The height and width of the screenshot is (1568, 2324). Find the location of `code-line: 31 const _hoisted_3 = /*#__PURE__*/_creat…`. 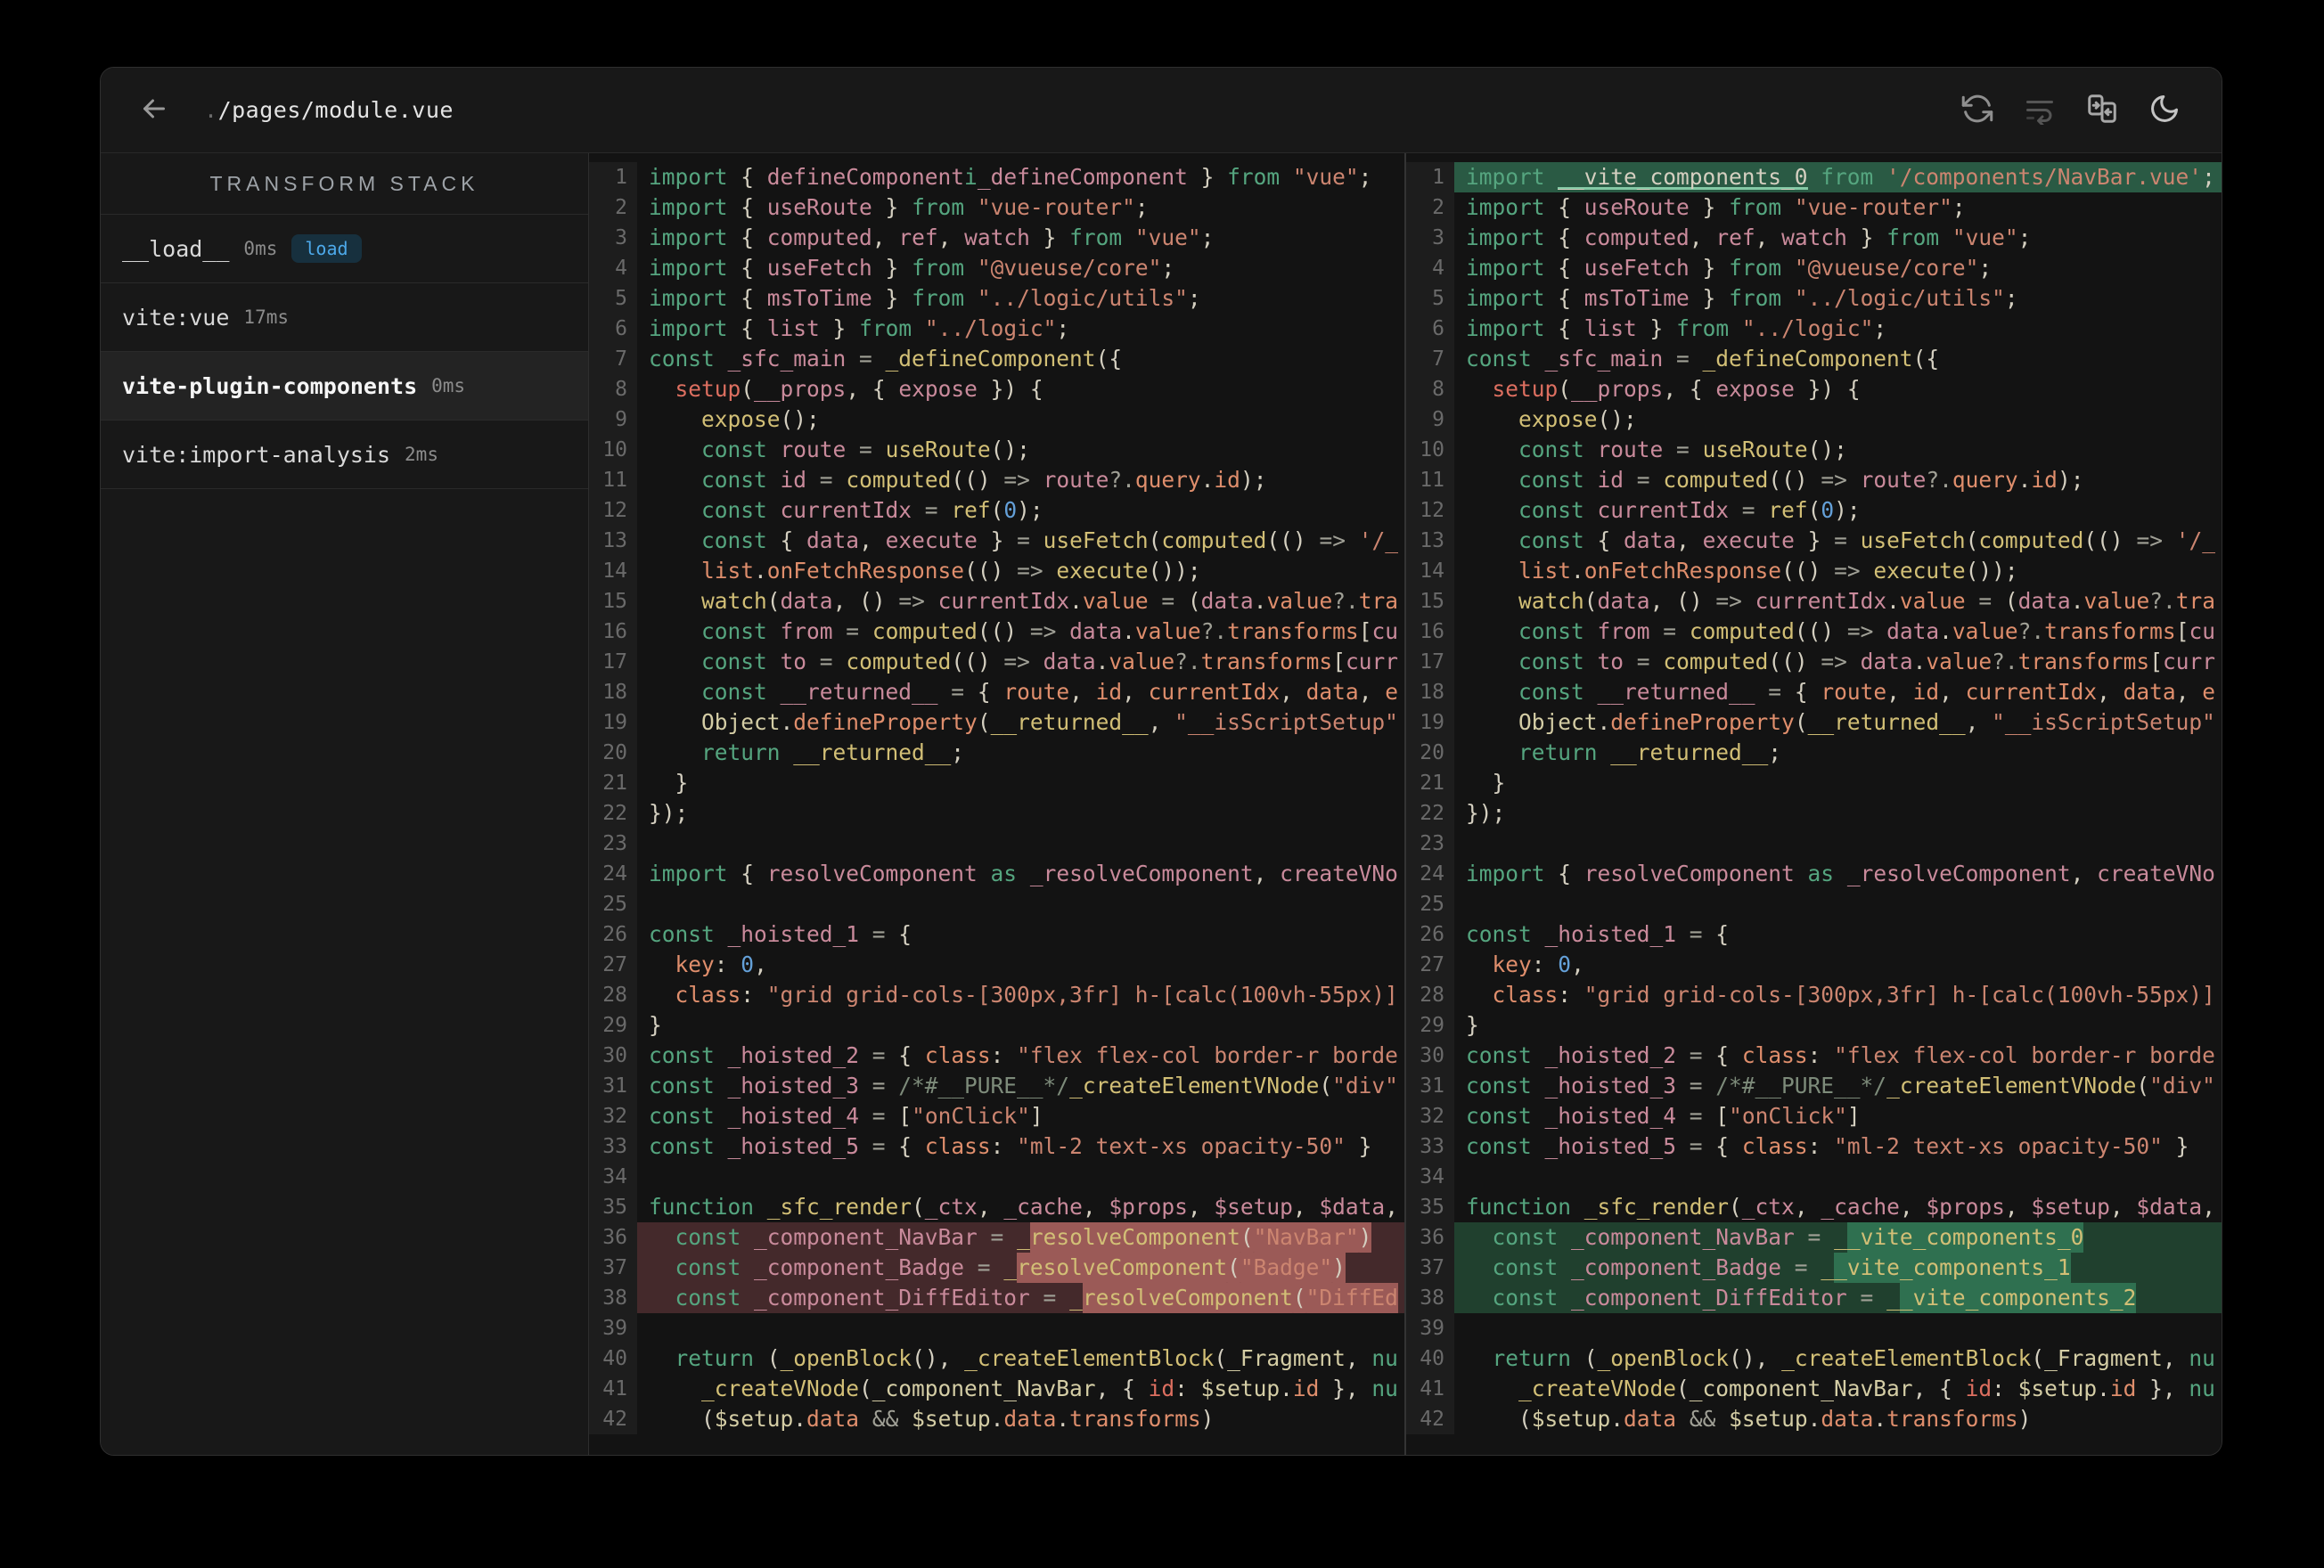

code-line: 31 const _hoisted_3 = /*#__PURE__*/_creat… is located at coordinates (996, 1086).